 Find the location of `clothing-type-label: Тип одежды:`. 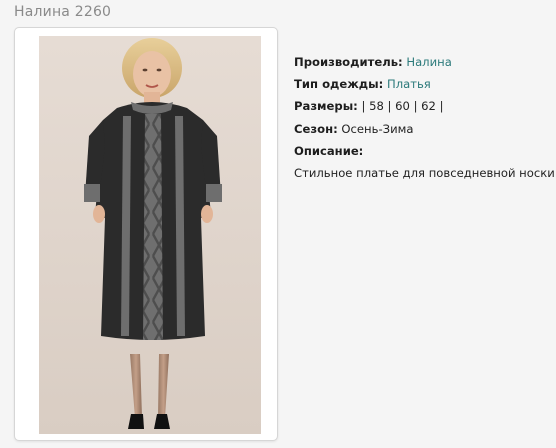

clothing-type-label: Тип одежды: is located at coordinates (339, 84).